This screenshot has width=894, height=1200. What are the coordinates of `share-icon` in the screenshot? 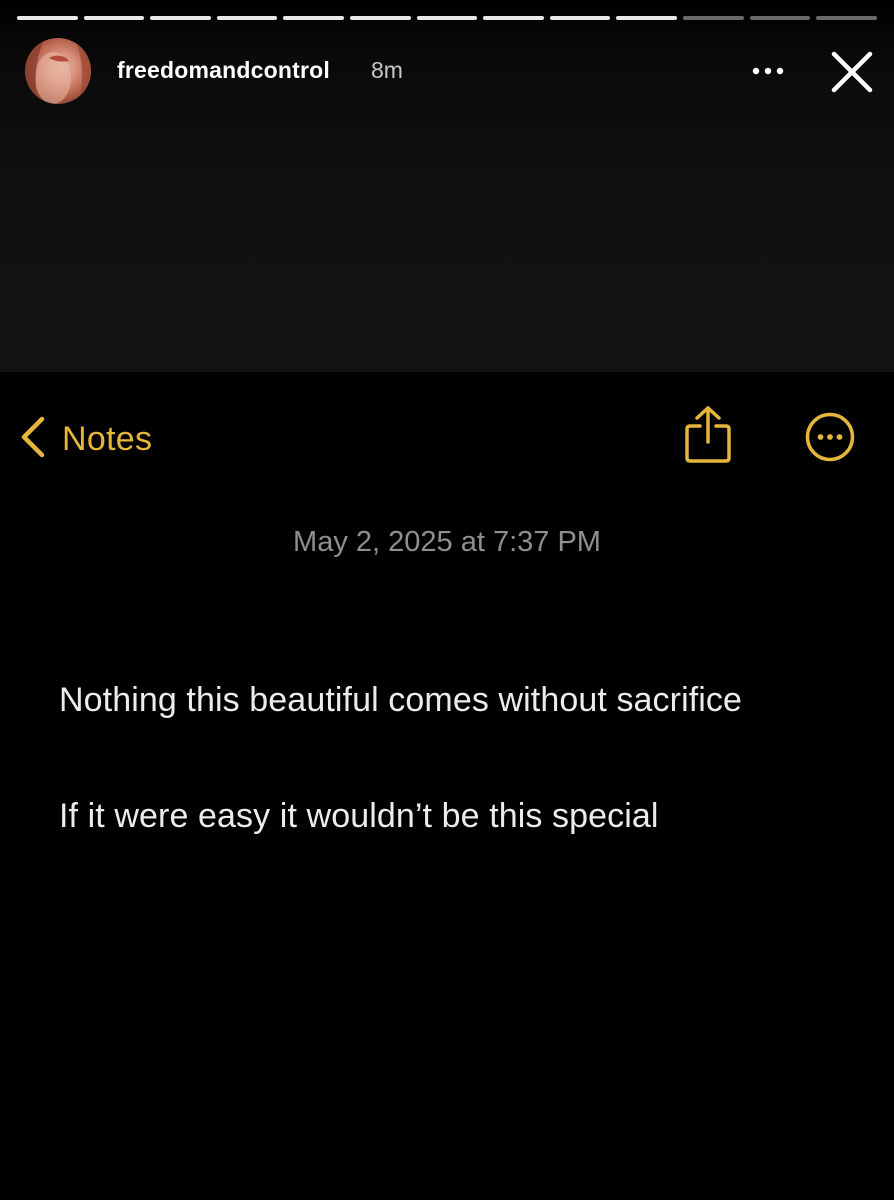 It's located at (708, 435).